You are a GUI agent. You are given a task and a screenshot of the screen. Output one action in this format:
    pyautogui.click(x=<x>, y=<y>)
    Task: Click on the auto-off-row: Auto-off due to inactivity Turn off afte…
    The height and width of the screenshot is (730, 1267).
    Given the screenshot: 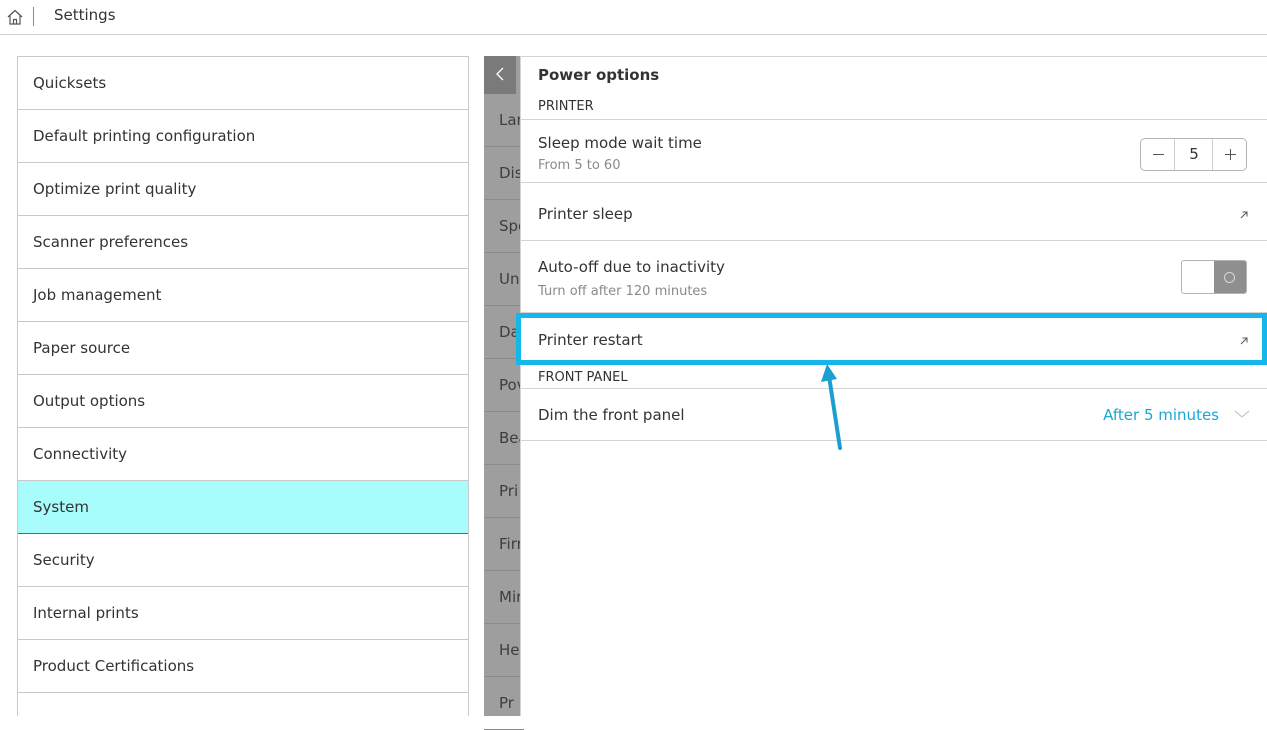 What is the action you would take?
    pyautogui.click(x=894, y=276)
    